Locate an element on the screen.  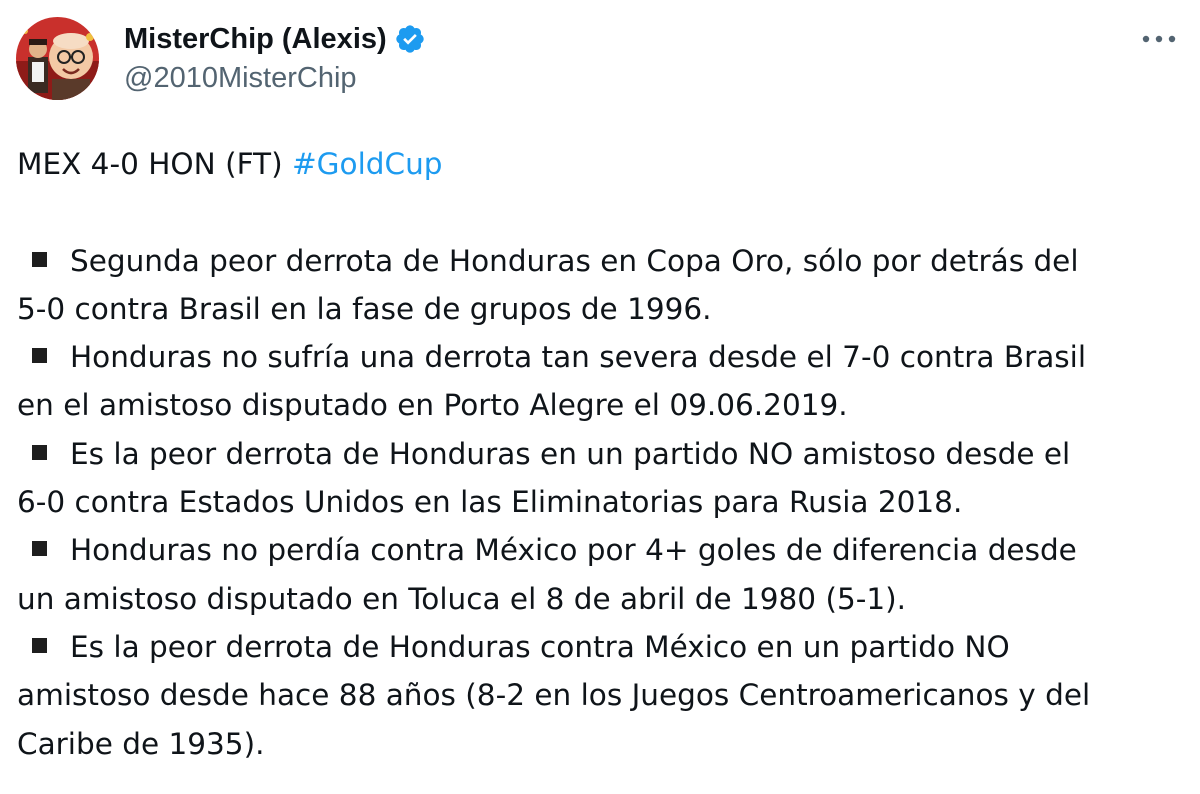
bullet-text: Caribe de 1935). is located at coordinates (141, 743).